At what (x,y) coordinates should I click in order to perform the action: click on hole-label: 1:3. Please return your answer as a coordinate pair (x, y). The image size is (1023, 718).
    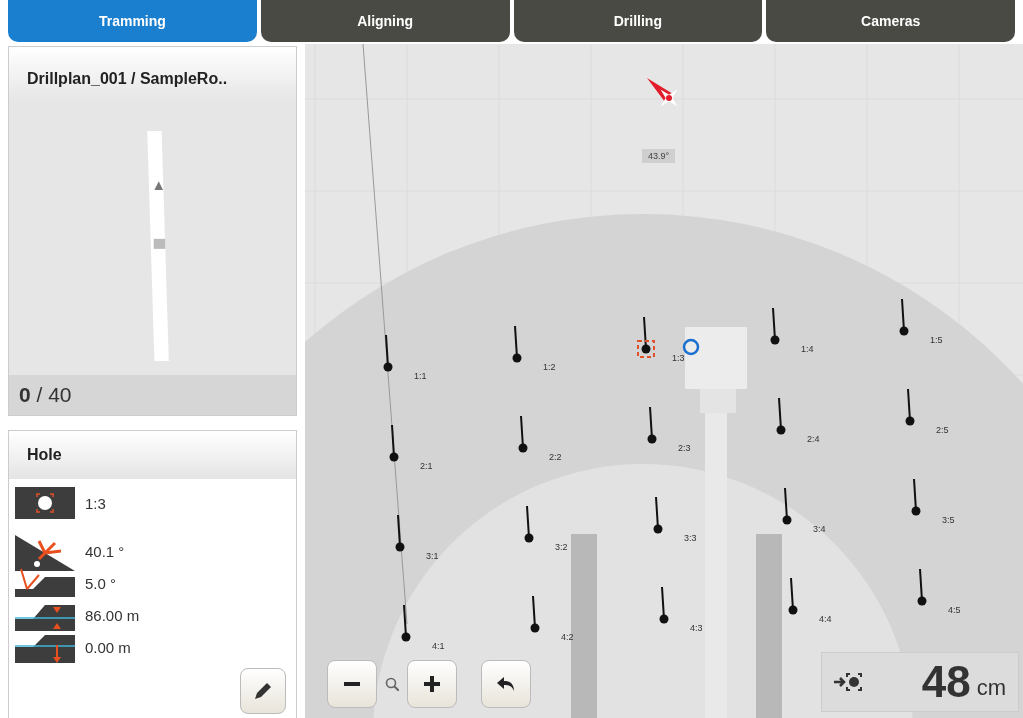
    Looking at the image, I should click on (678, 358).